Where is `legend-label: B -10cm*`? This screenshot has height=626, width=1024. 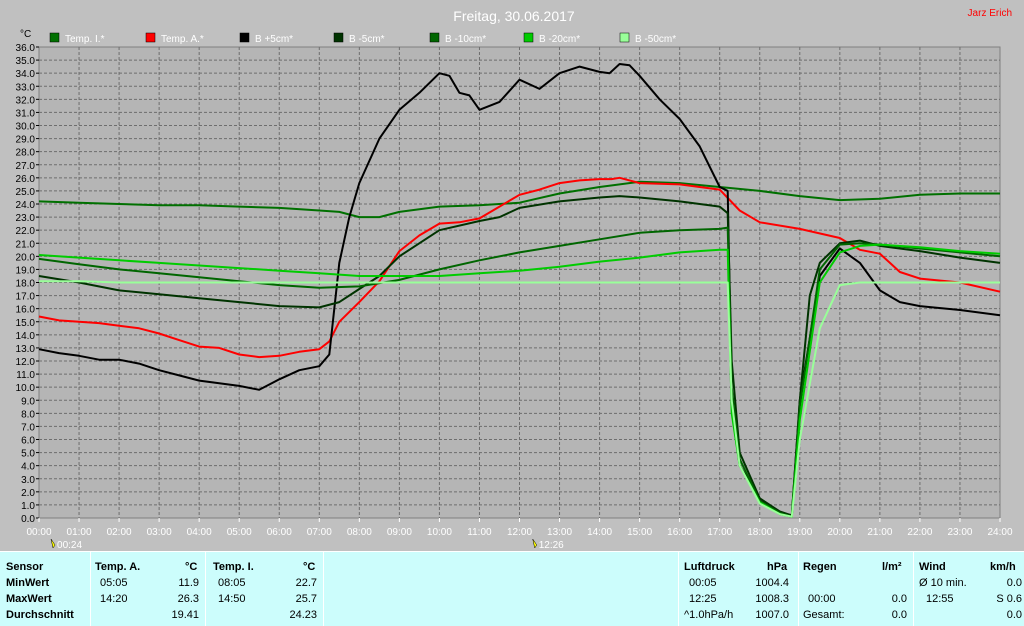 legend-label: B -10cm* is located at coordinates (465, 39).